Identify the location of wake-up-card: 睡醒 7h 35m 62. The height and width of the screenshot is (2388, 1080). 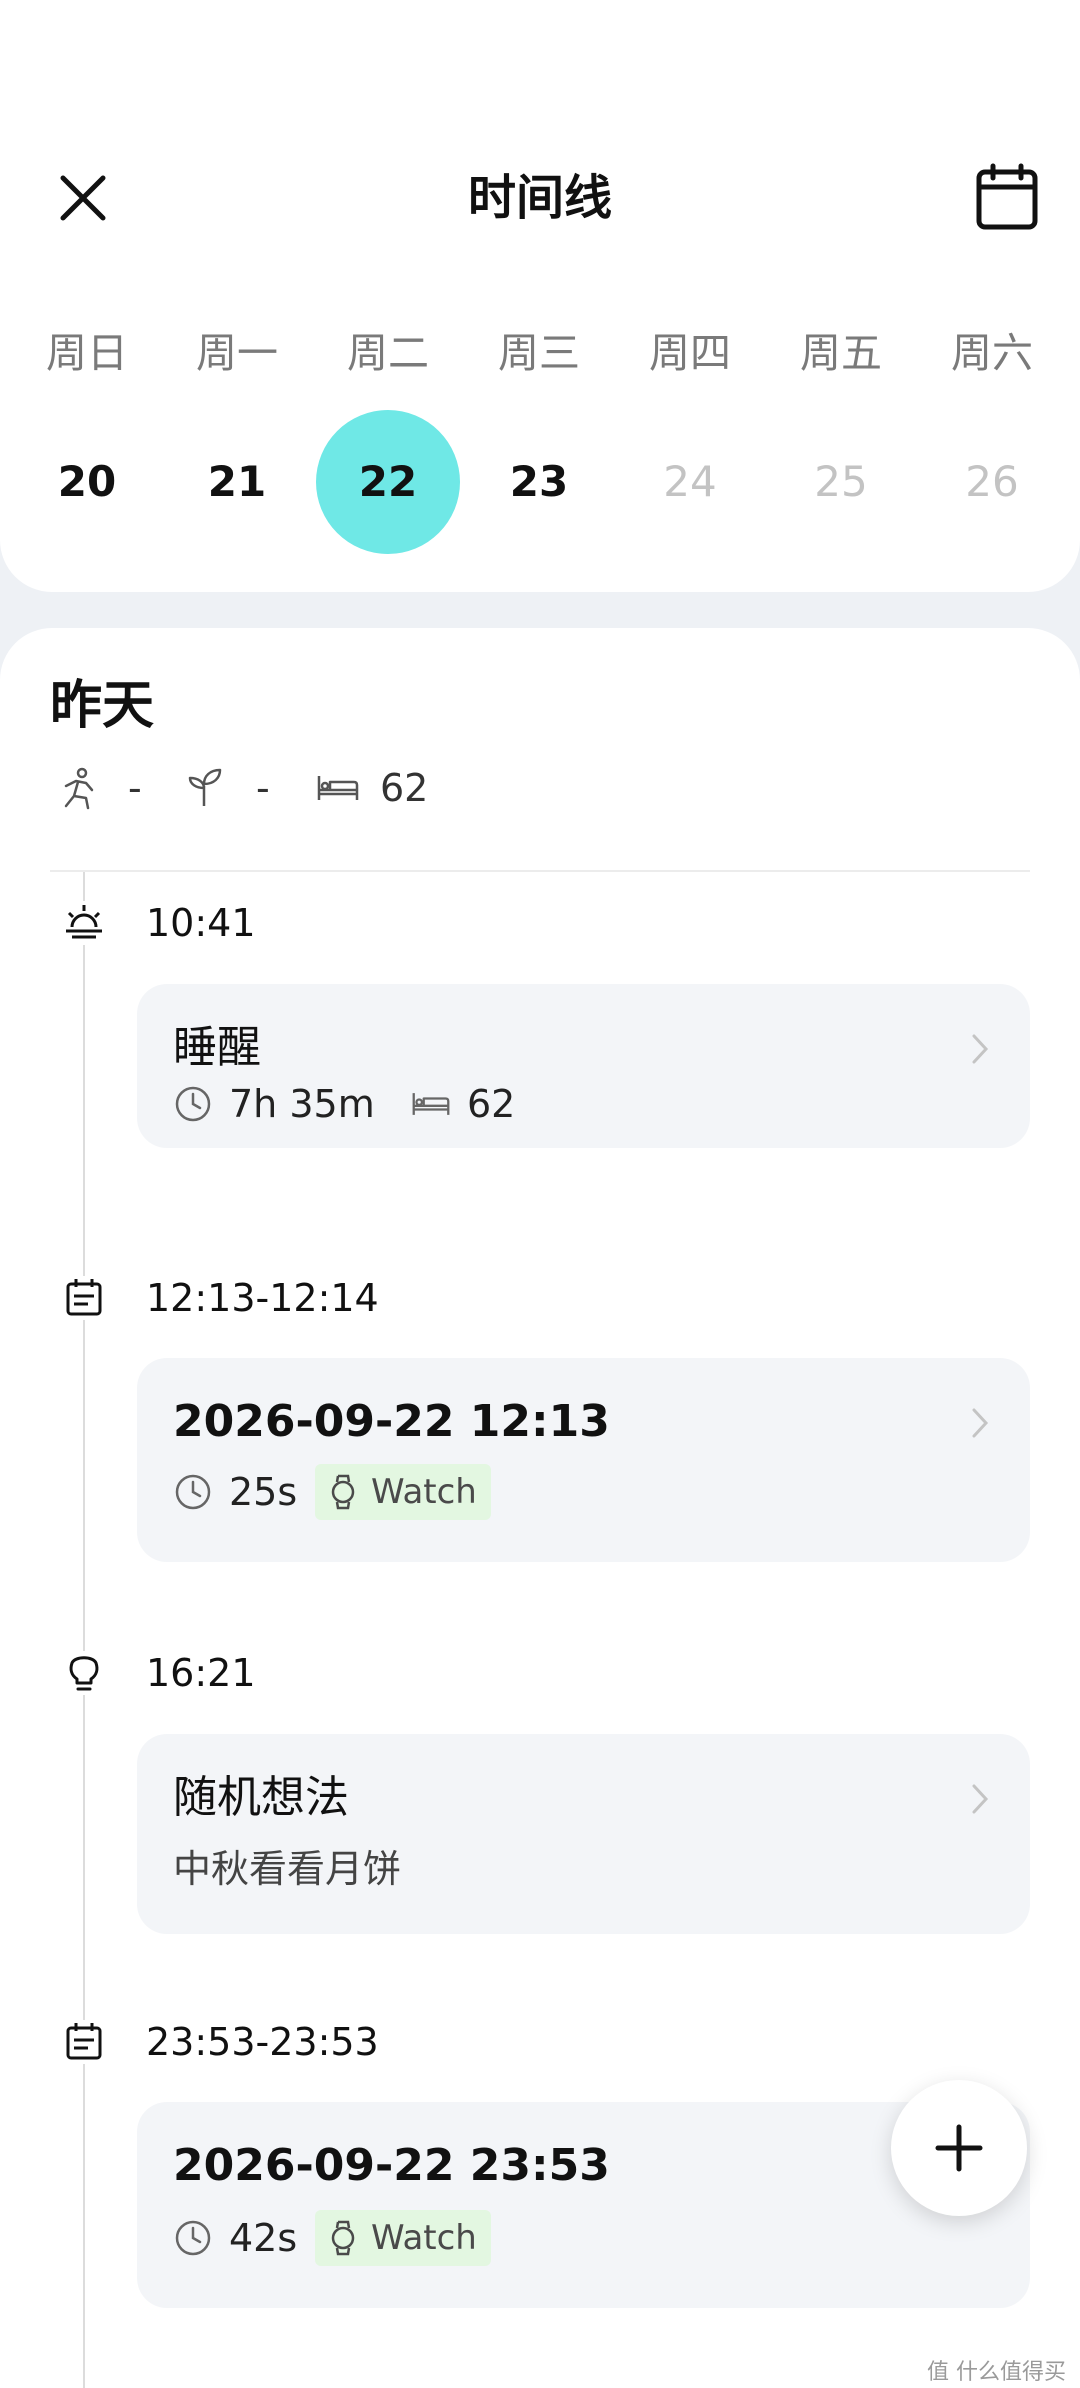
(583, 1066).